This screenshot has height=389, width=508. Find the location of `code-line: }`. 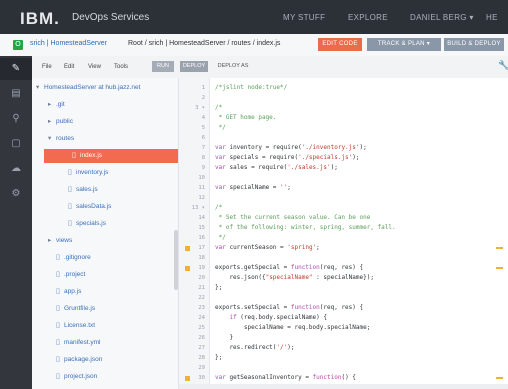

code-line: } is located at coordinates (224, 338).